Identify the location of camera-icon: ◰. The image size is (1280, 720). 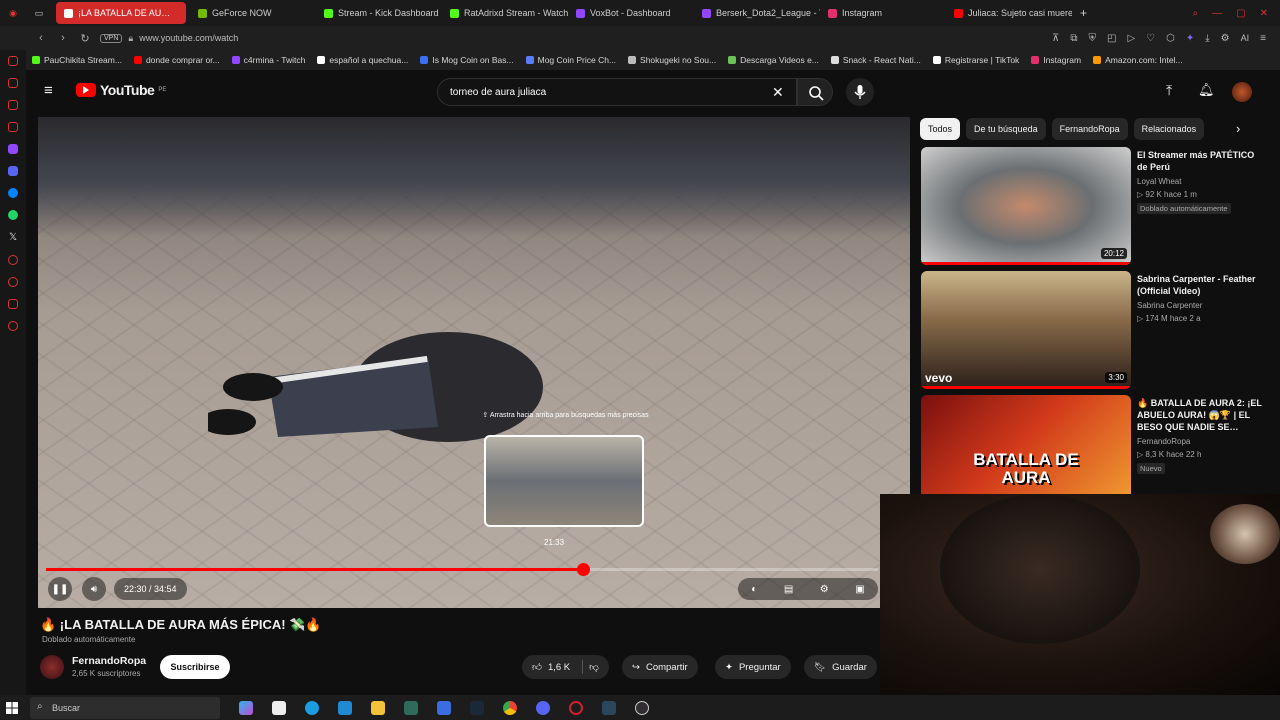
(1111, 38).